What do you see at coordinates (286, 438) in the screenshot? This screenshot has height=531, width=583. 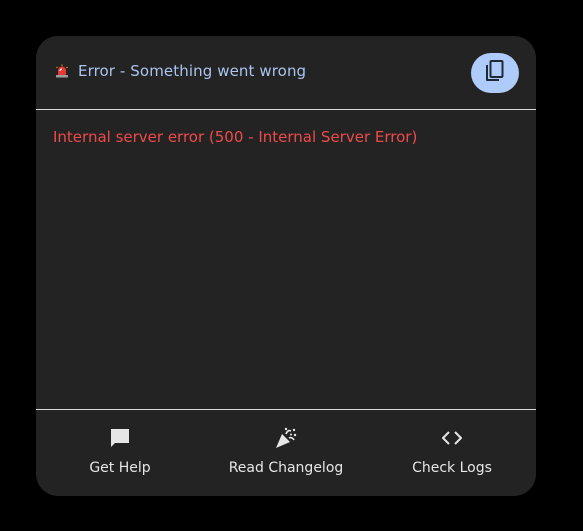 I see `party-popper-icon` at bounding box center [286, 438].